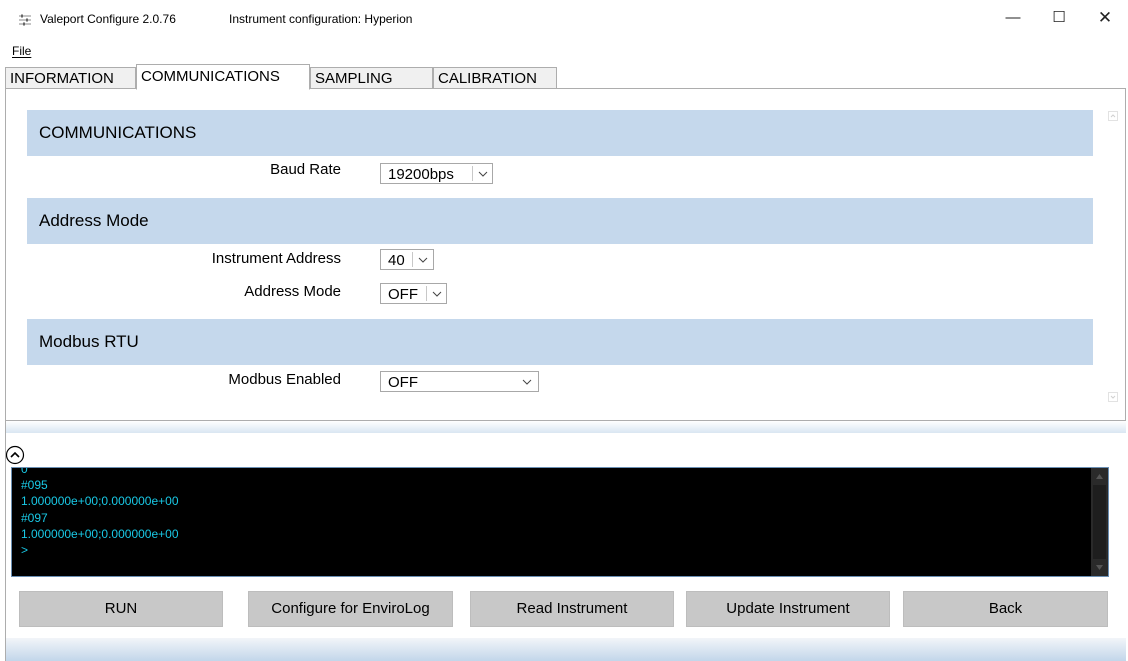 The height and width of the screenshot is (661, 1128). I want to click on menu-bar: File, so click(564, 51).